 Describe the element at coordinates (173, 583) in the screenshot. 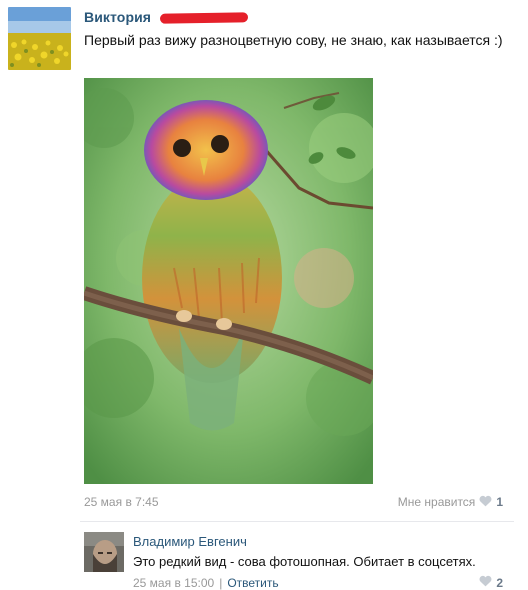

I see `comment-date: 25 мая в 15:00` at that location.